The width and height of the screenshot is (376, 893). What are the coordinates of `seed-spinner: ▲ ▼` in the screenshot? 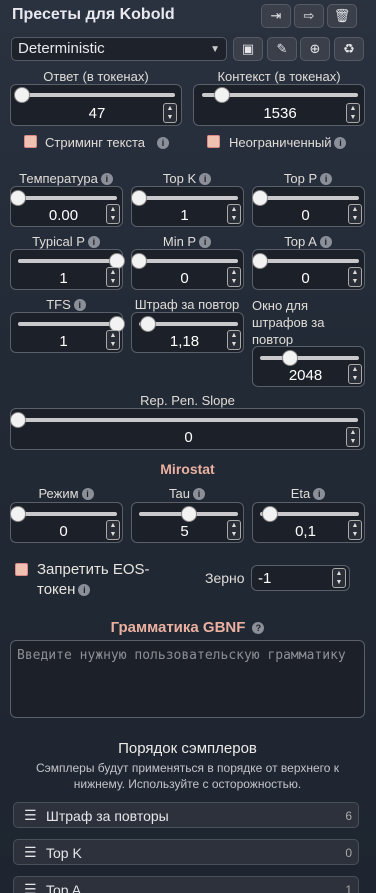 It's located at (339, 578).